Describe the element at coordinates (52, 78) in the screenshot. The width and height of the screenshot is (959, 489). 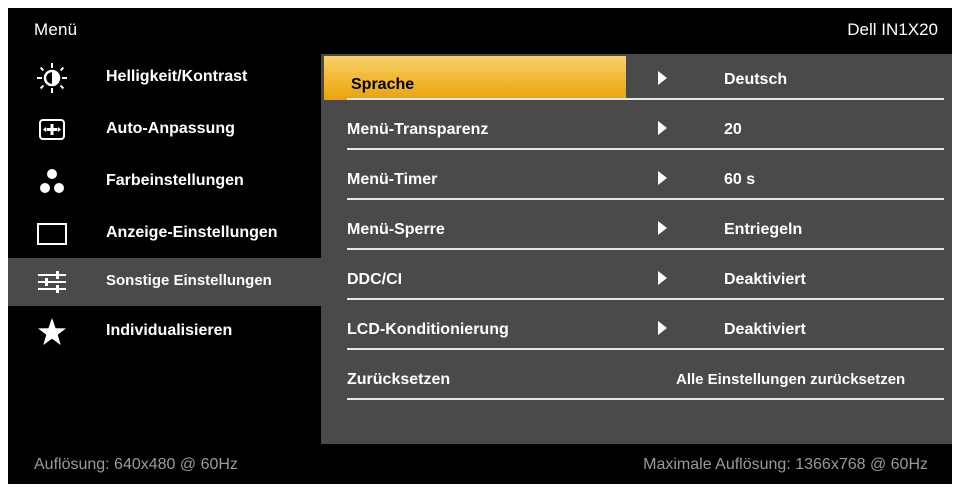
I see `brightness-icon` at that location.